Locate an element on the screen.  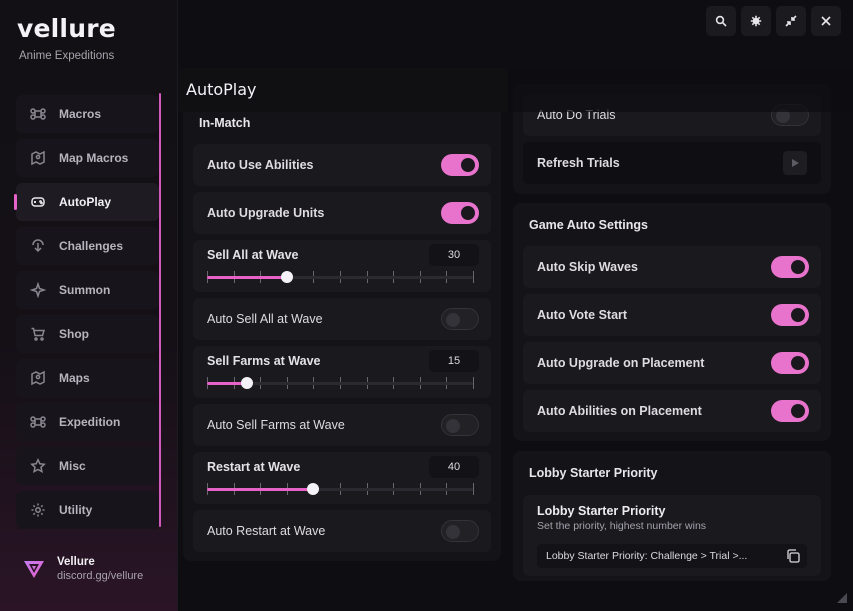
collapse-icon is located at coordinates (791, 21).